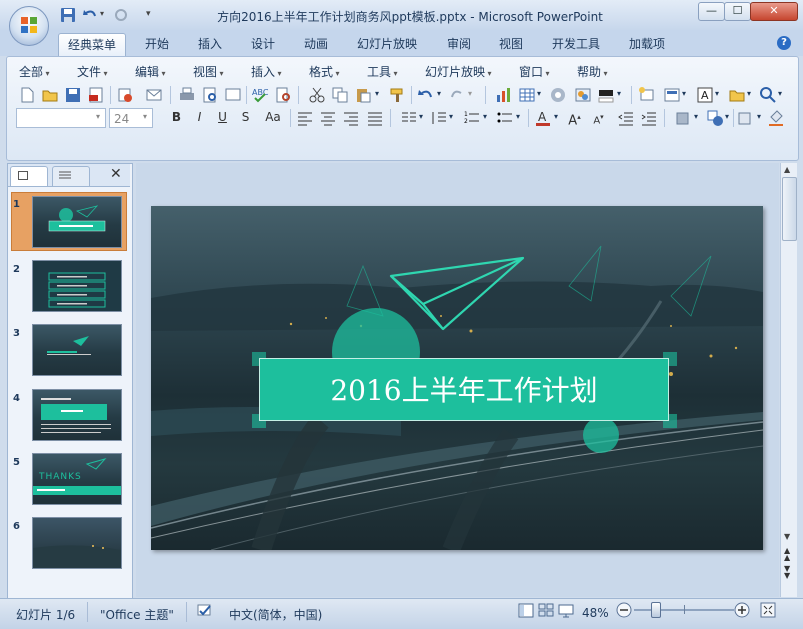 The image size is (803, 629). Describe the element at coordinates (788, 380) in the screenshot. I see `vertical-scrollbar: ▲ ▼ ▲ ▲ ▼ ▼` at that location.